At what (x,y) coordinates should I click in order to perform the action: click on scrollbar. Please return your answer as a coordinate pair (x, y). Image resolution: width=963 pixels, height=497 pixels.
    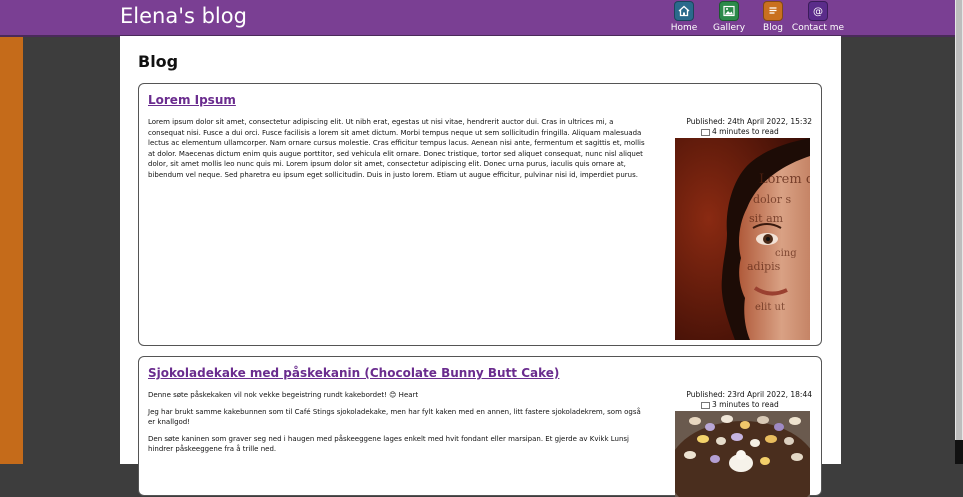
    Looking at the image, I should click on (959, 232).